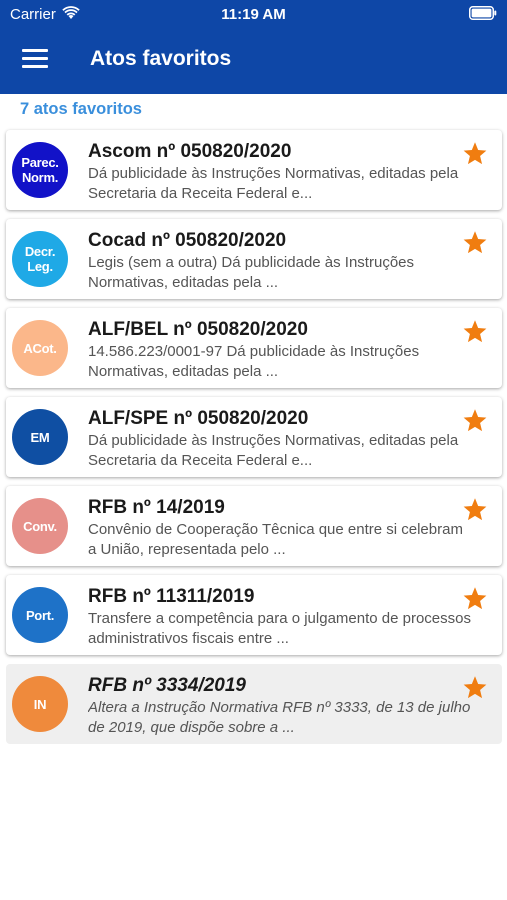 The height and width of the screenshot is (900, 507). I want to click on document-type-badge: IN, so click(40, 704).